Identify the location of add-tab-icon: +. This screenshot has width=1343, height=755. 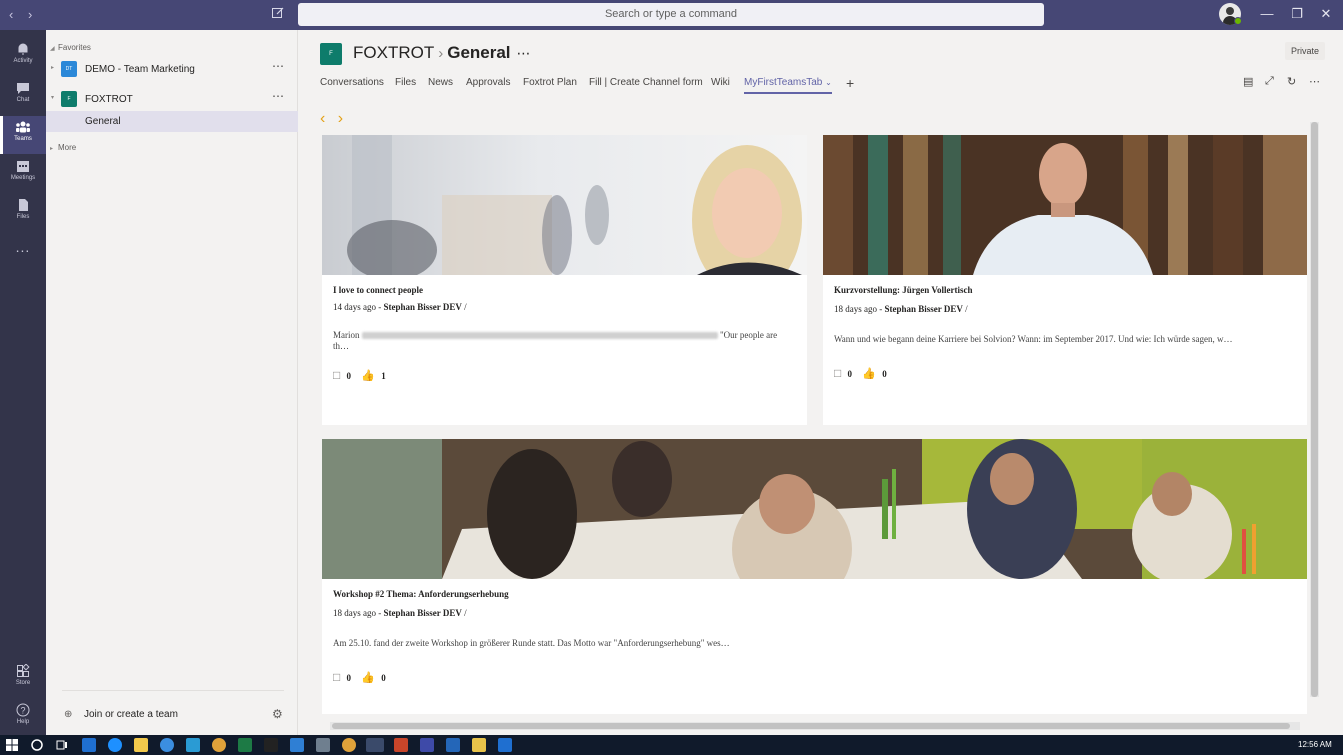
(850, 83).